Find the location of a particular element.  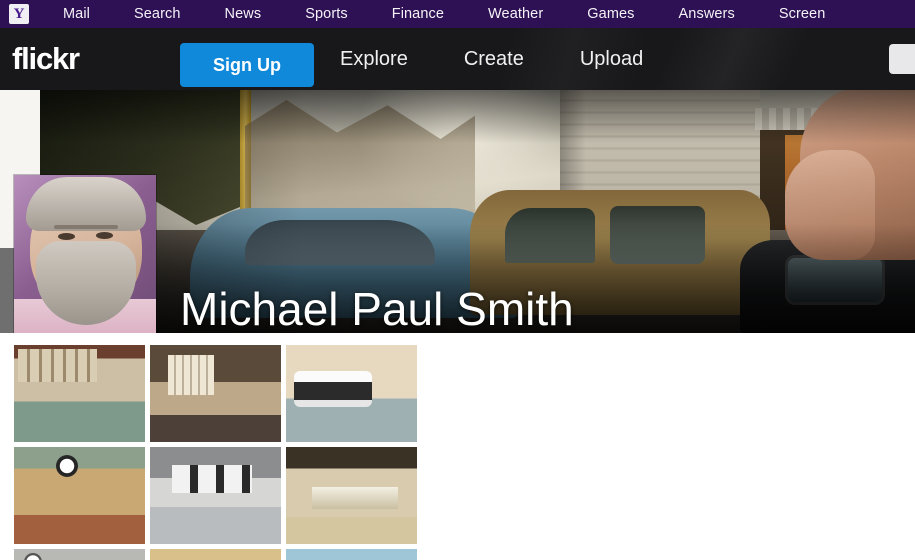

flickr-nav-upload: Upload is located at coordinates (611, 59).